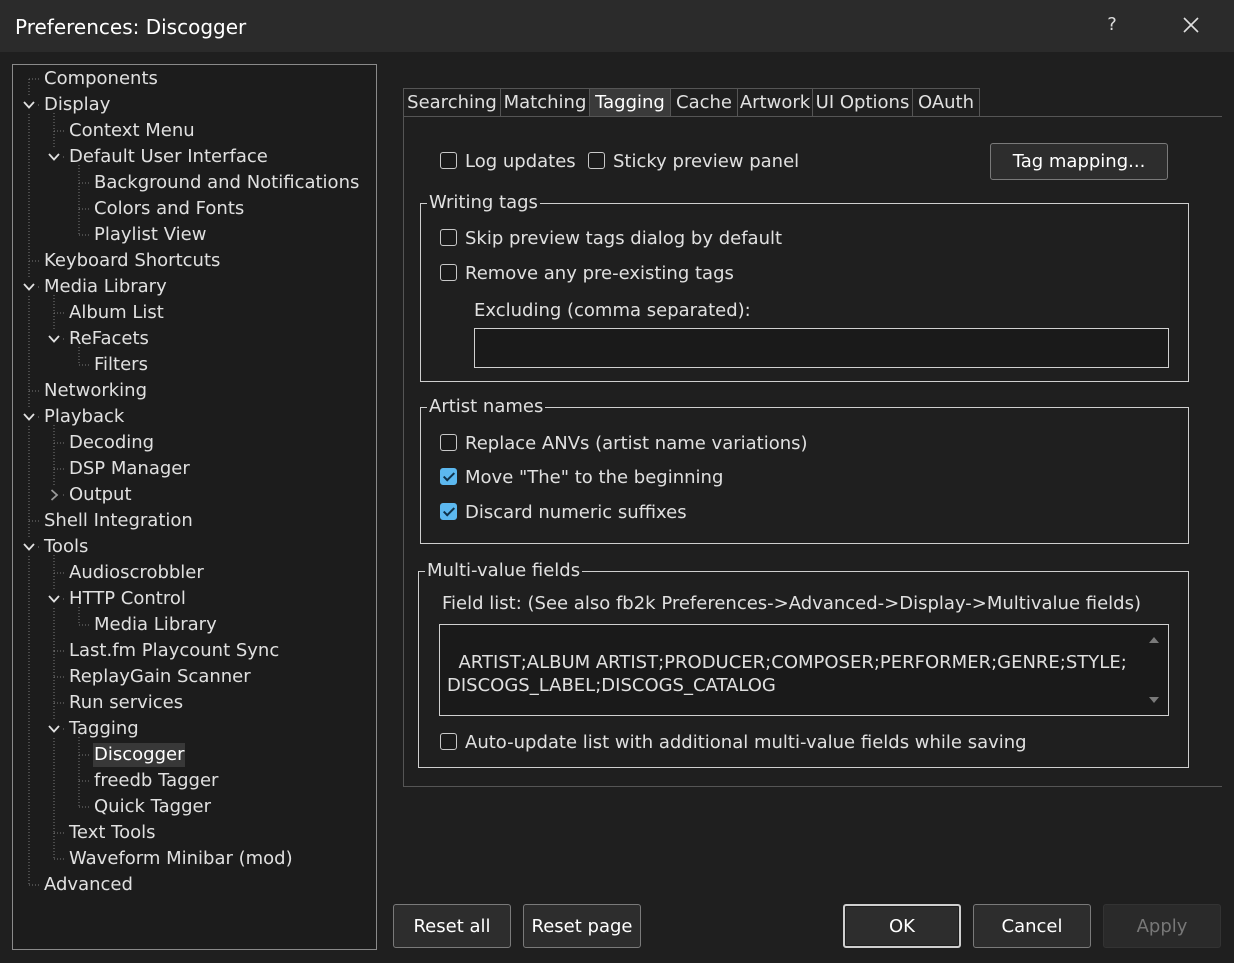 Image resolution: width=1234 pixels, height=963 pixels. What do you see at coordinates (545, 102) in the screenshot?
I see `tab-matching: Matching` at bounding box center [545, 102].